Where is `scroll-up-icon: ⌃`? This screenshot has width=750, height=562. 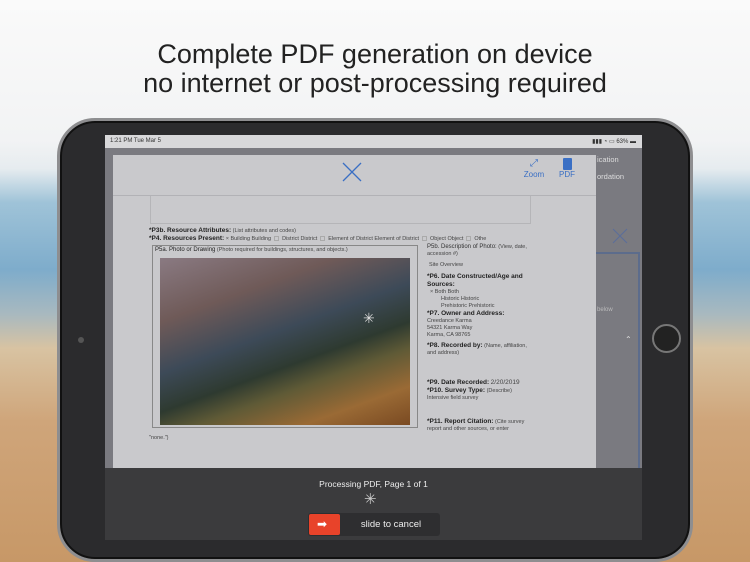 scroll-up-icon: ⌃ is located at coordinates (628, 339).